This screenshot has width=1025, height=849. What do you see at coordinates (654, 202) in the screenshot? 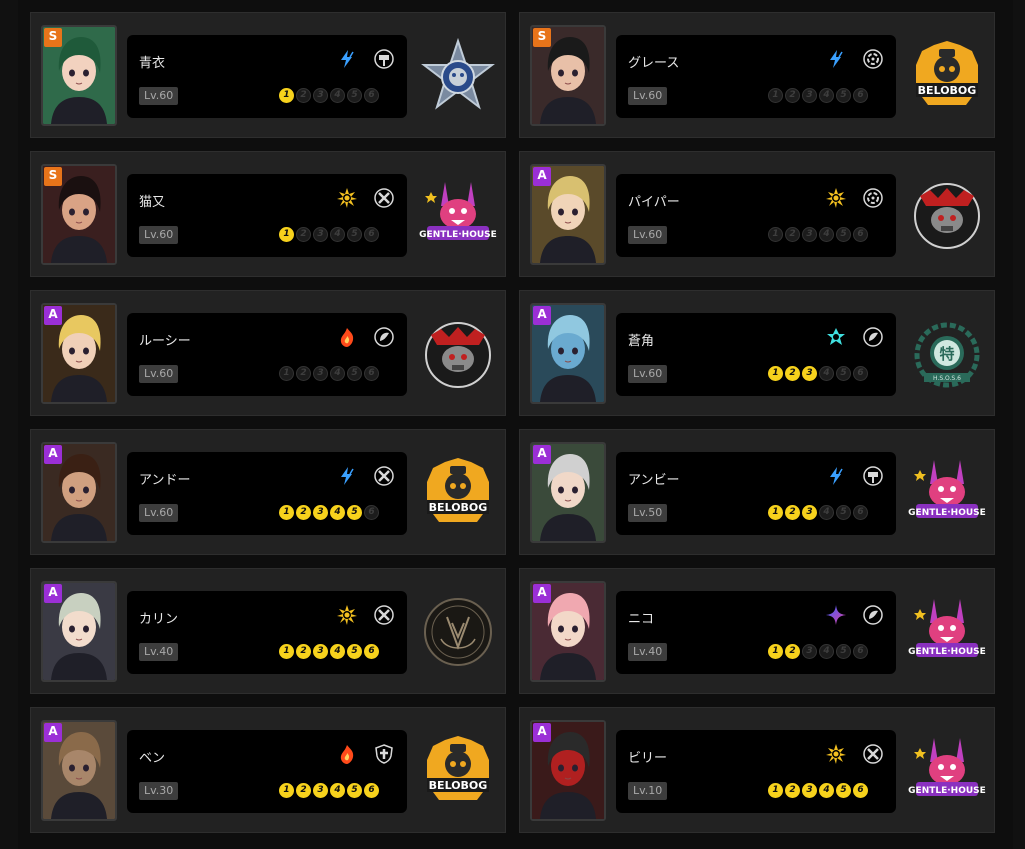
I see `agent-name: パイパー` at bounding box center [654, 202].